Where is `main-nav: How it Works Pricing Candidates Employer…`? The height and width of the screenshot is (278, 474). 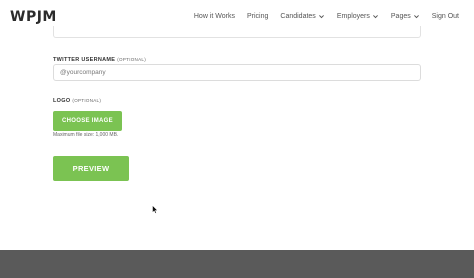
main-nav: How it Works Pricing Candidates Employer… is located at coordinates (320, 16).